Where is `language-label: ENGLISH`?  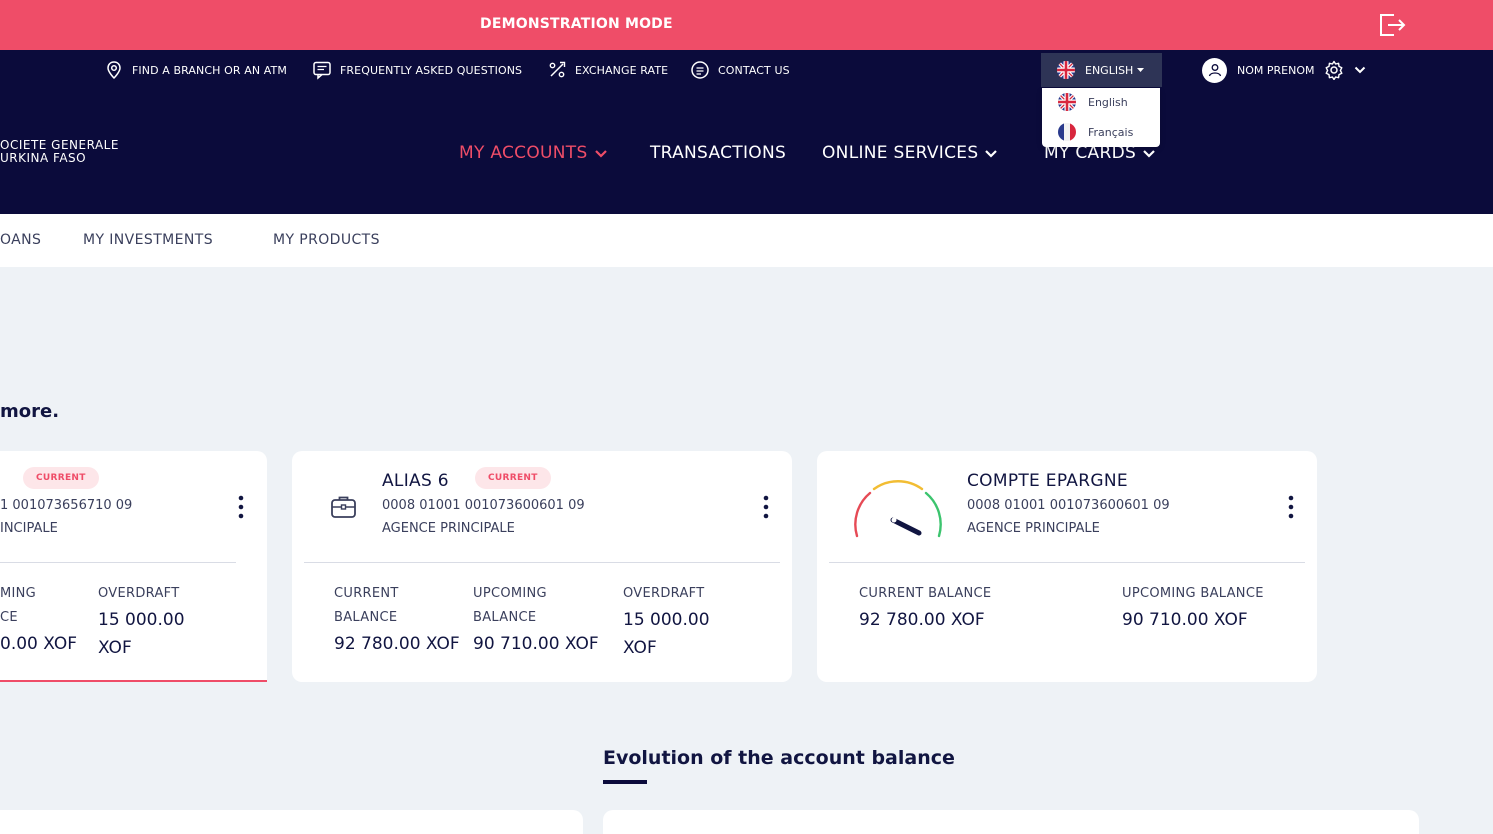
language-label: ENGLISH is located at coordinates (1109, 70).